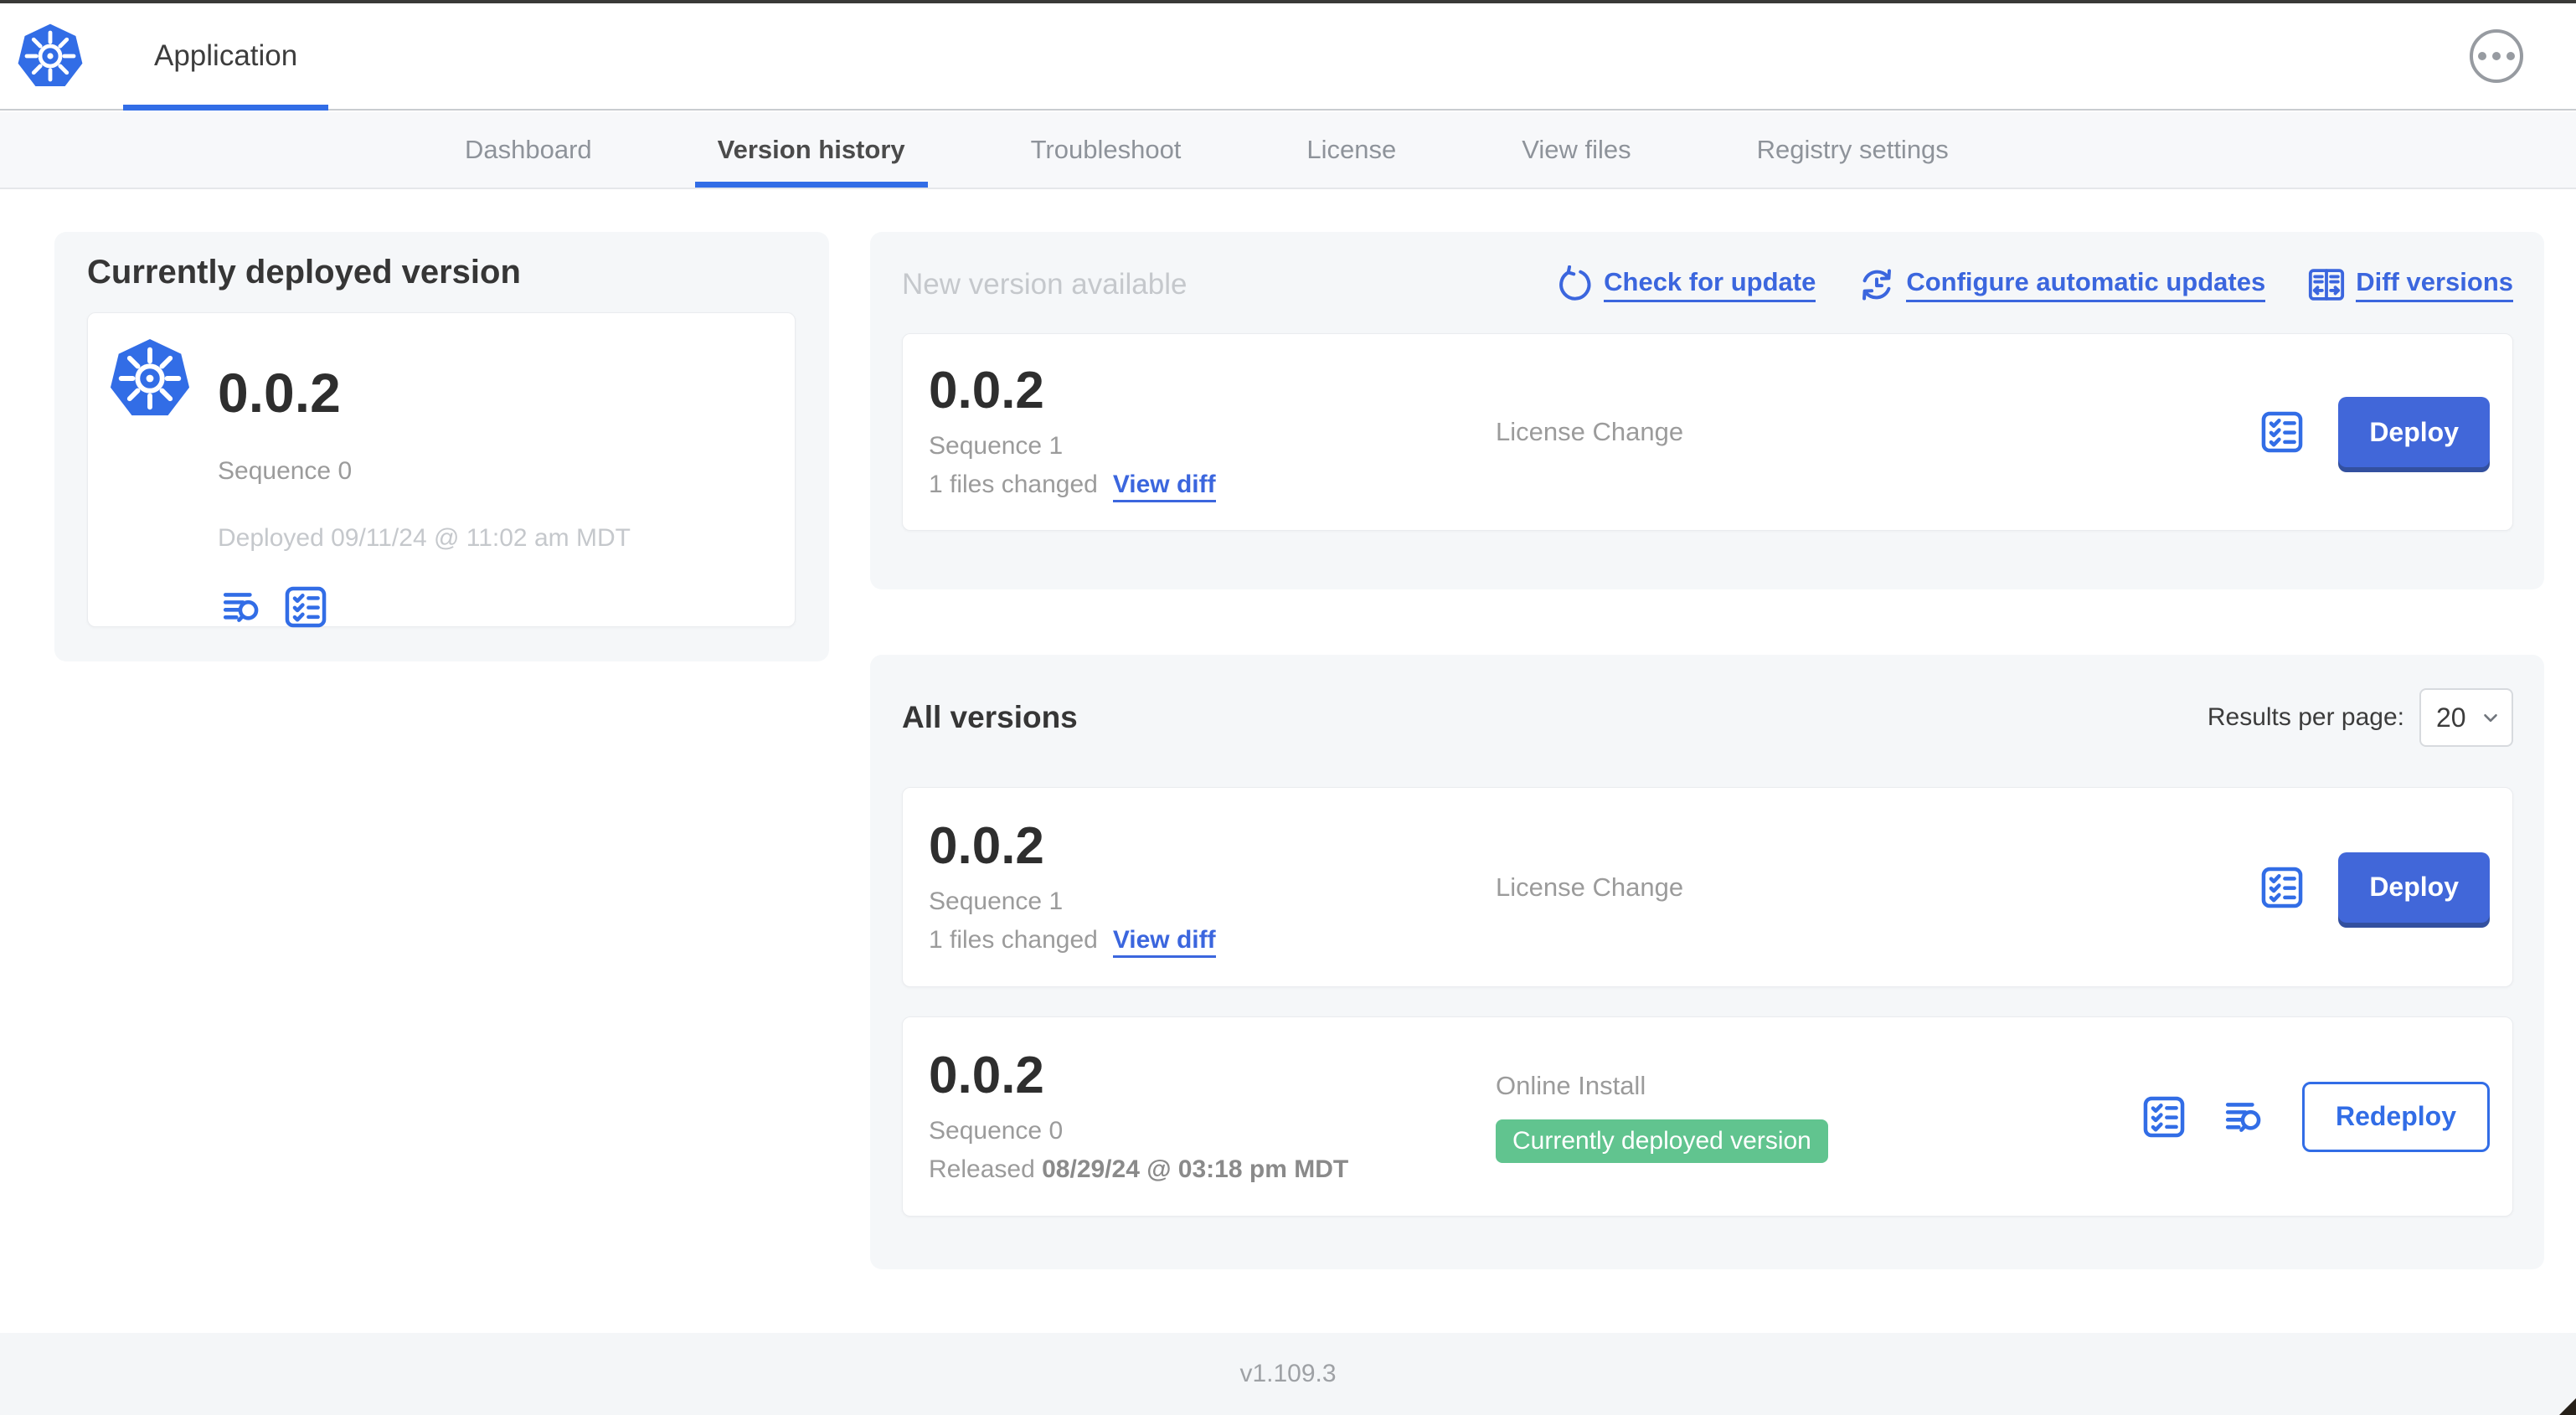  What do you see at coordinates (996, 1130) in the screenshot?
I see `sequence-label: Sequence 0` at bounding box center [996, 1130].